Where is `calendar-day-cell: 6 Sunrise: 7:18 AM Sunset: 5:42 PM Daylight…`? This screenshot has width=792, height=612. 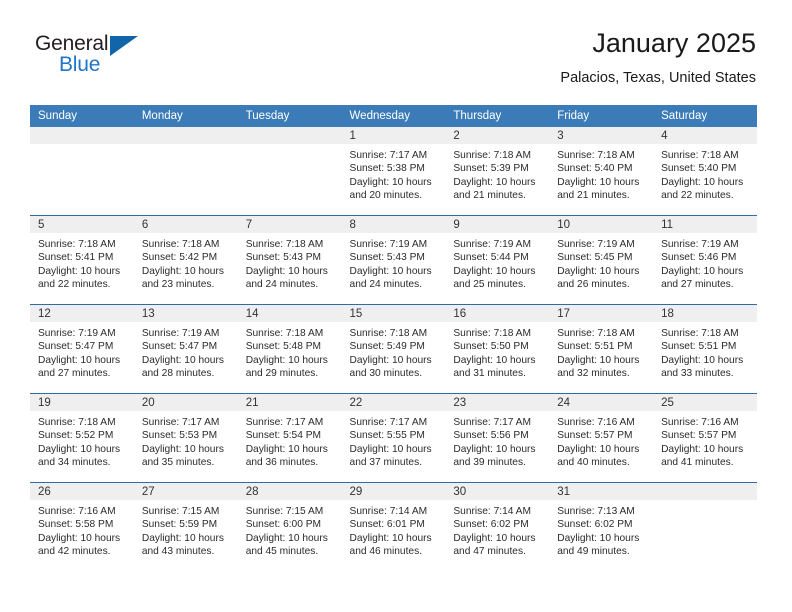 calendar-day-cell: 6 Sunrise: 7:18 AM Sunset: 5:42 PM Daylight… is located at coordinates (185, 260).